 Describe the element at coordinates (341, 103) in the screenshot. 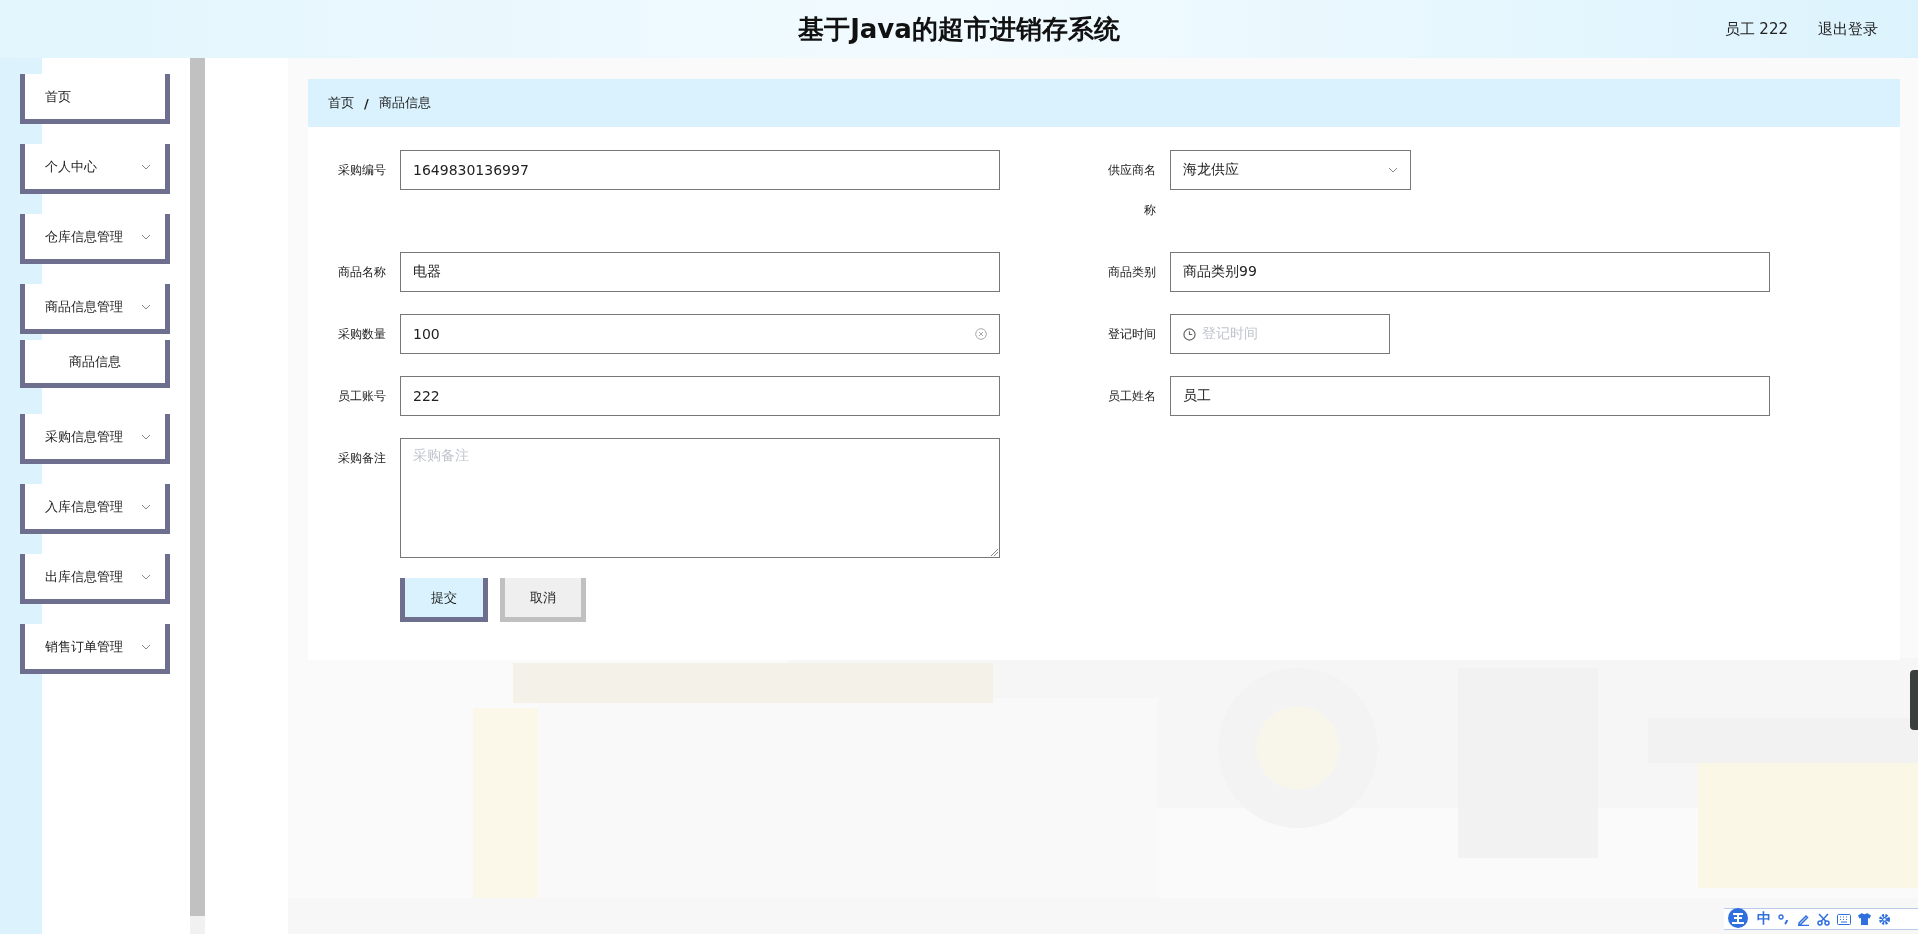

I see `breadcrumb-link: 首页` at that location.